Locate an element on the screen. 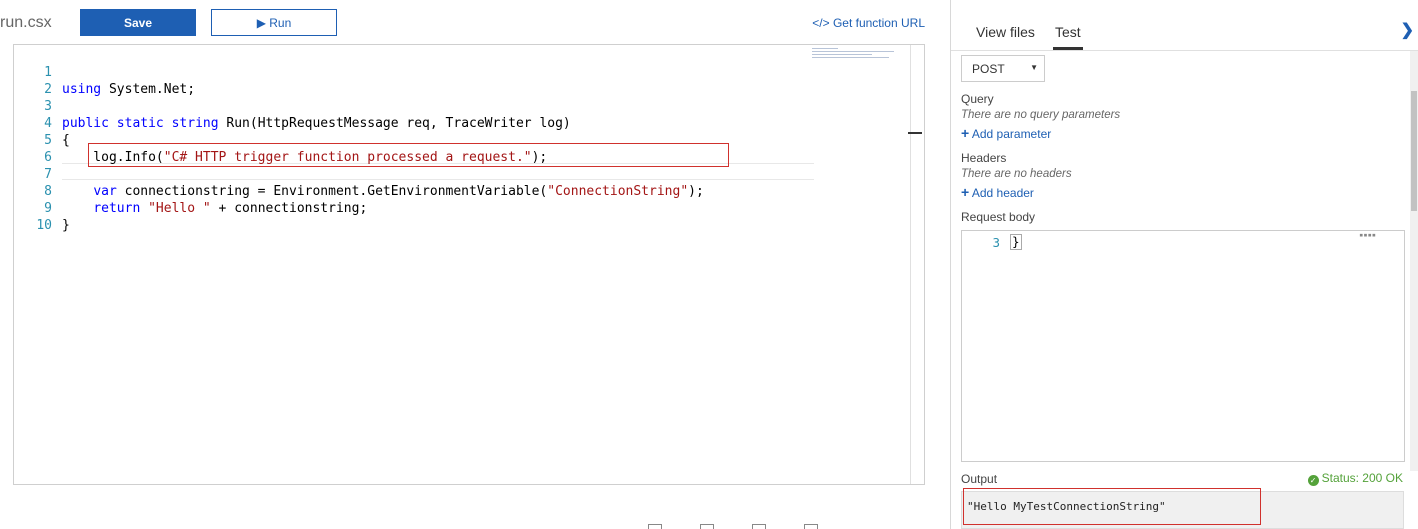  add-parameter-link: + Add parameter is located at coordinates (1006, 133).